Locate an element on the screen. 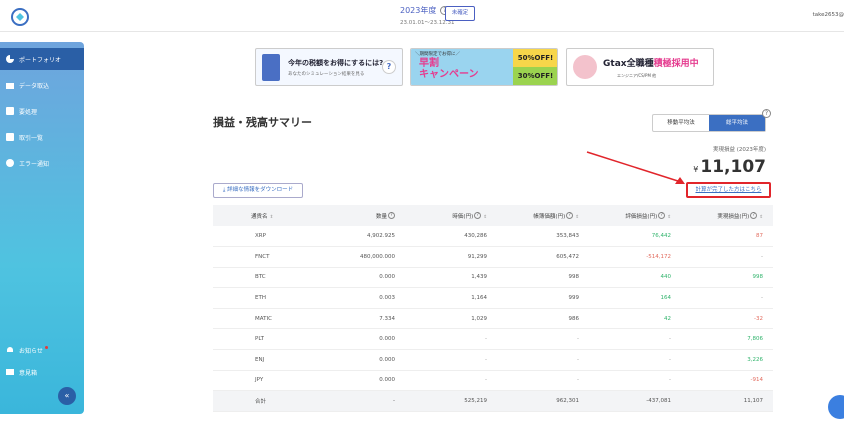  cell-currency: MATIC is located at coordinates (263, 318).